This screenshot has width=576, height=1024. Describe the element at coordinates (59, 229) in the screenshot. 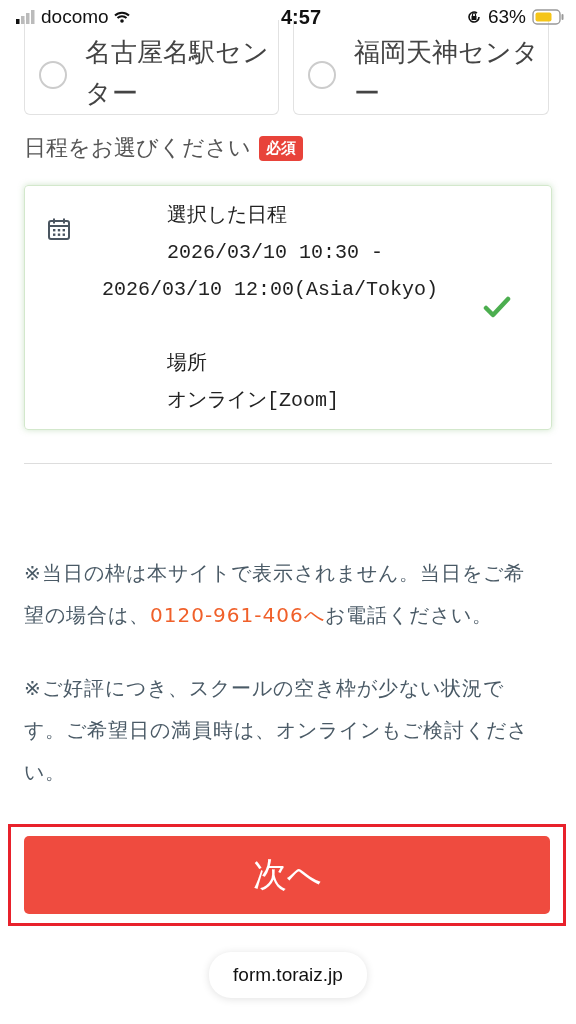

I see `calendar-icon` at that location.